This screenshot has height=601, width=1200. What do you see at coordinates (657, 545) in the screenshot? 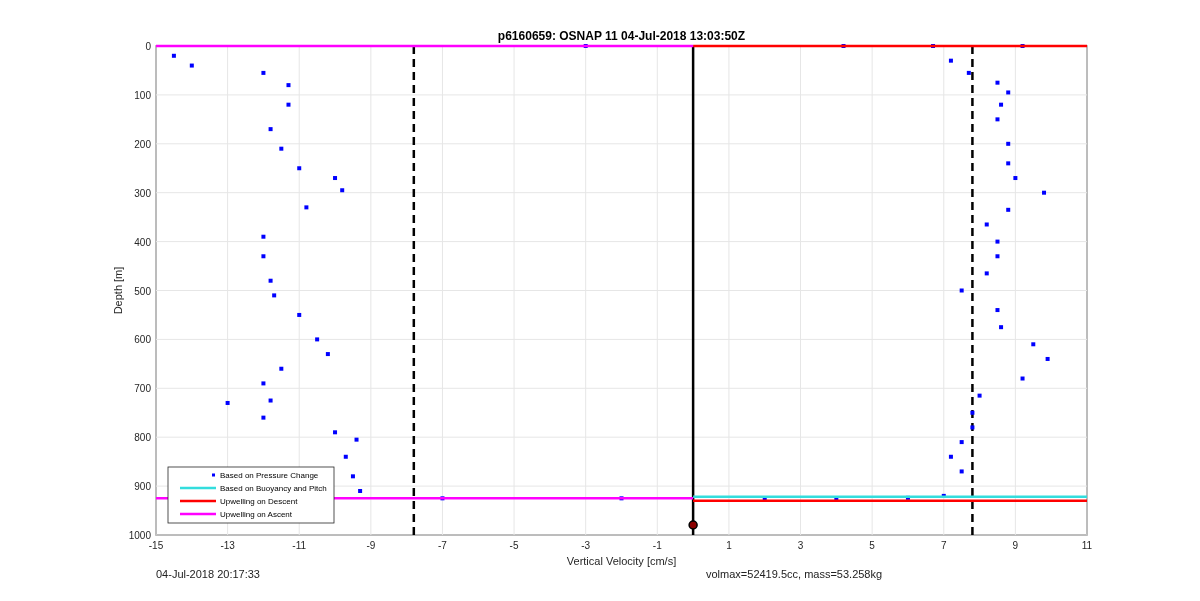
I see `tick-label: -1` at bounding box center [657, 545].